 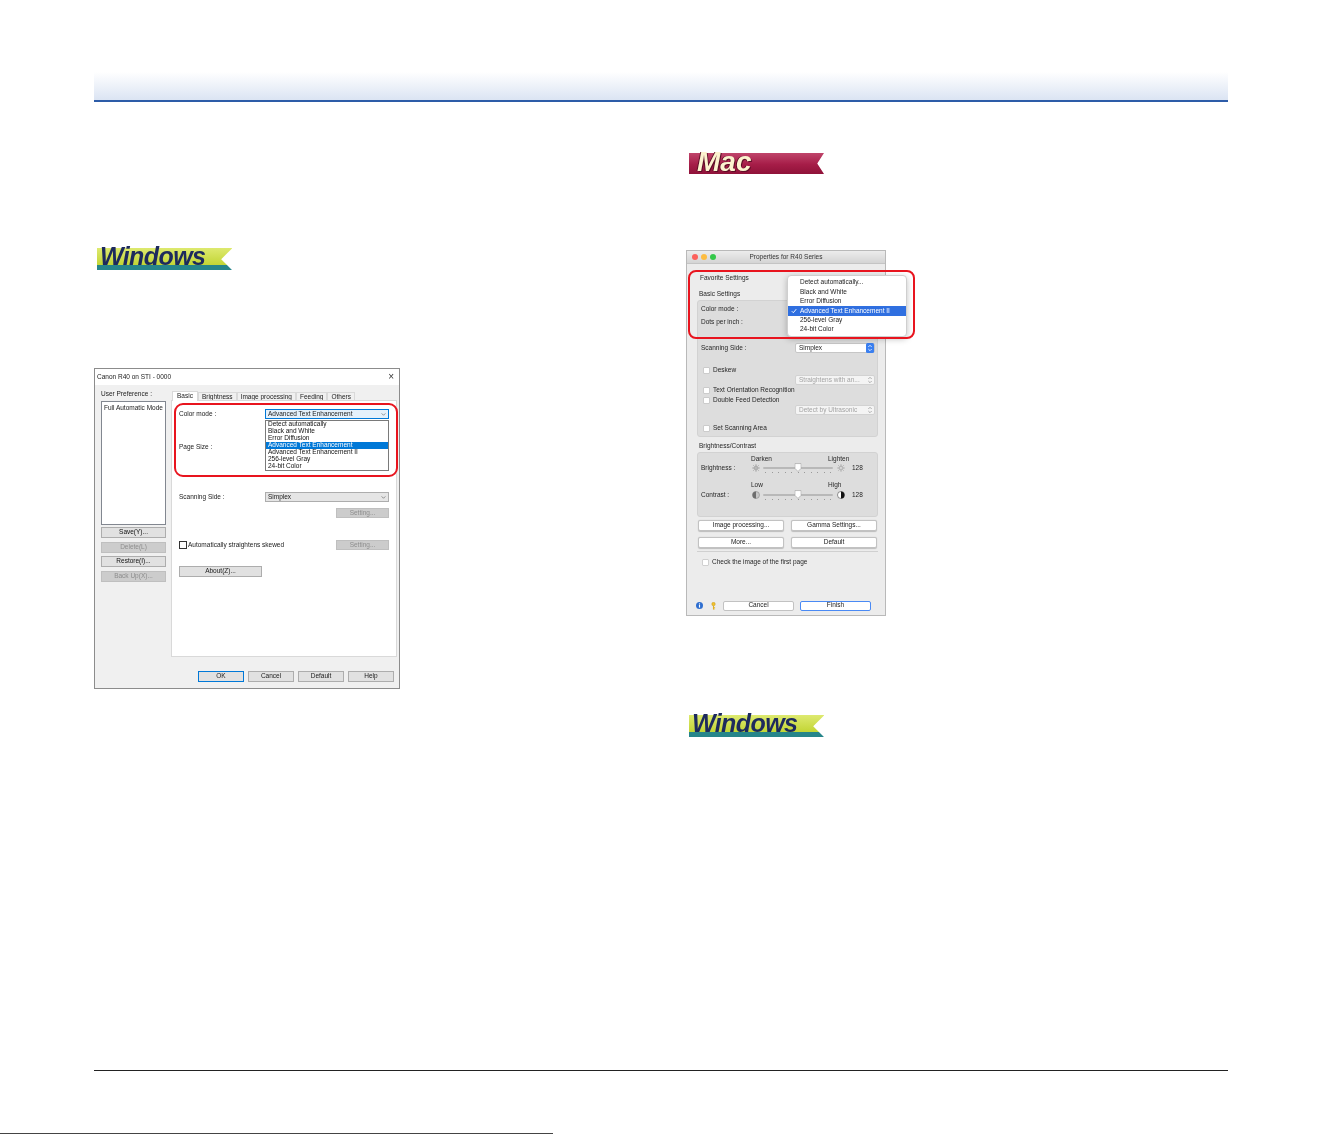 I want to click on close-icon, so click(x=695, y=257).